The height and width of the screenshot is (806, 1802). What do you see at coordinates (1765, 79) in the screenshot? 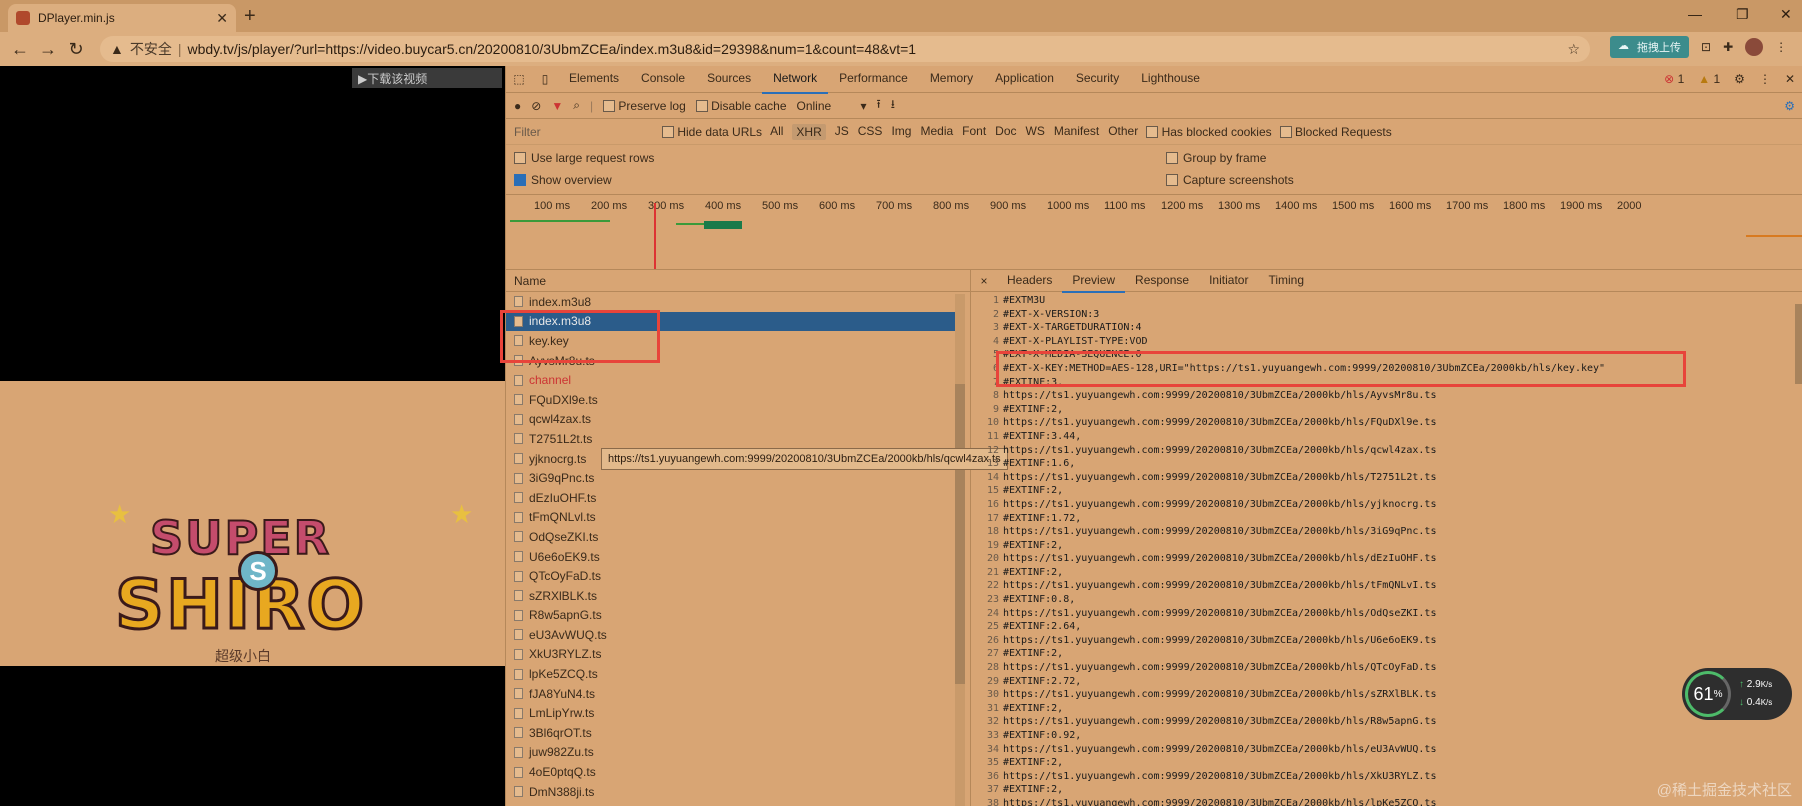
I see `devtools-menu-icon: ⋮` at bounding box center [1765, 79].